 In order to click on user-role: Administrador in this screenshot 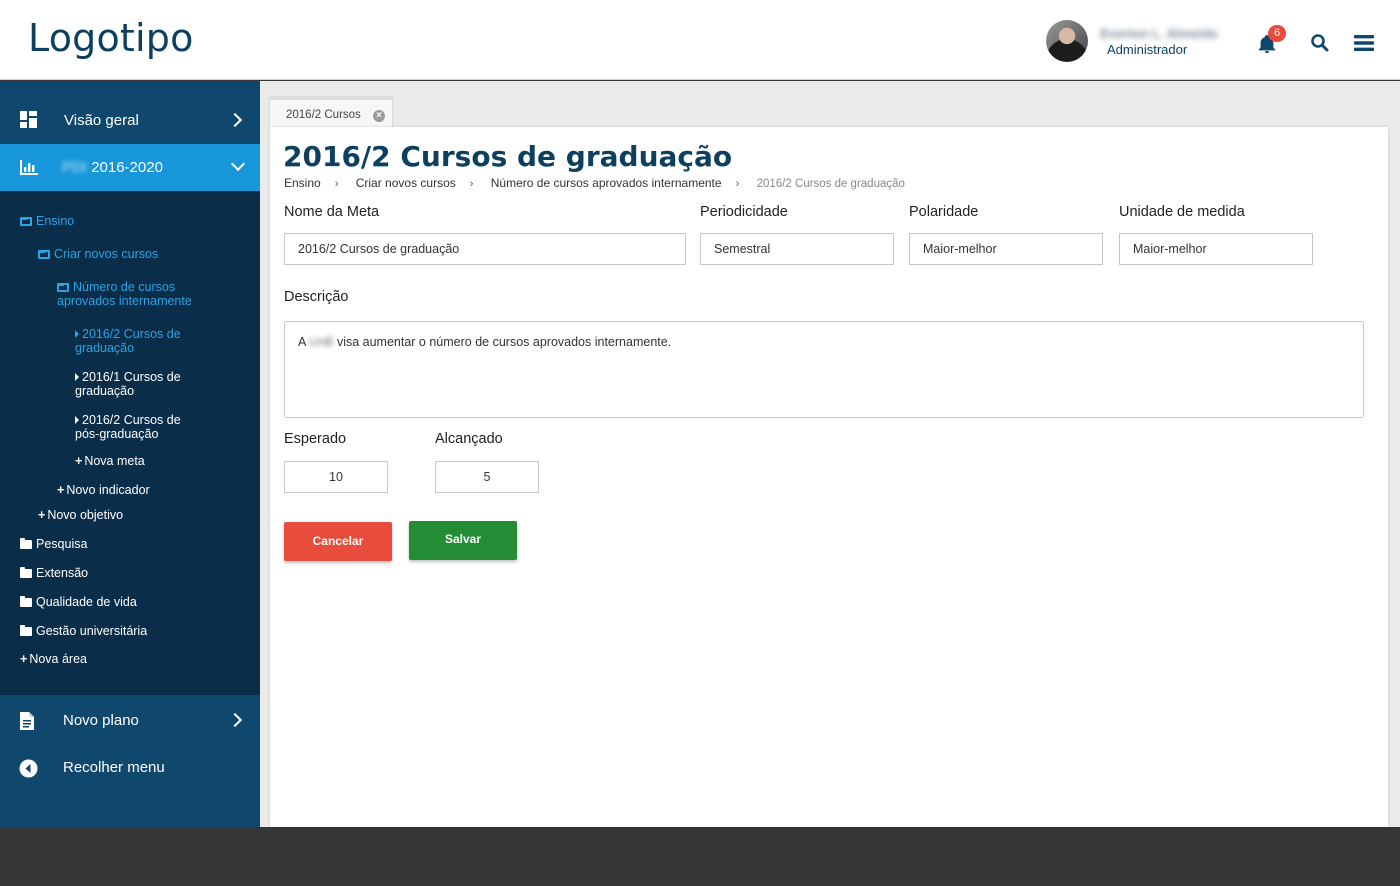, I will do `click(1147, 49)`.